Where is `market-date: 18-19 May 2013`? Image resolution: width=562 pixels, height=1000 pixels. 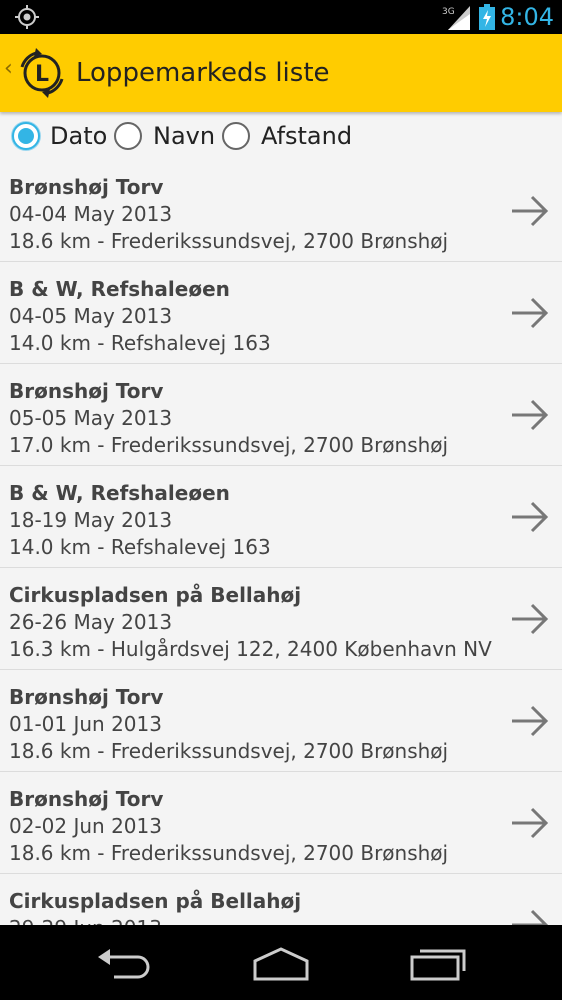 market-date: 18-19 May 2013 is located at coordinates (91, 520).